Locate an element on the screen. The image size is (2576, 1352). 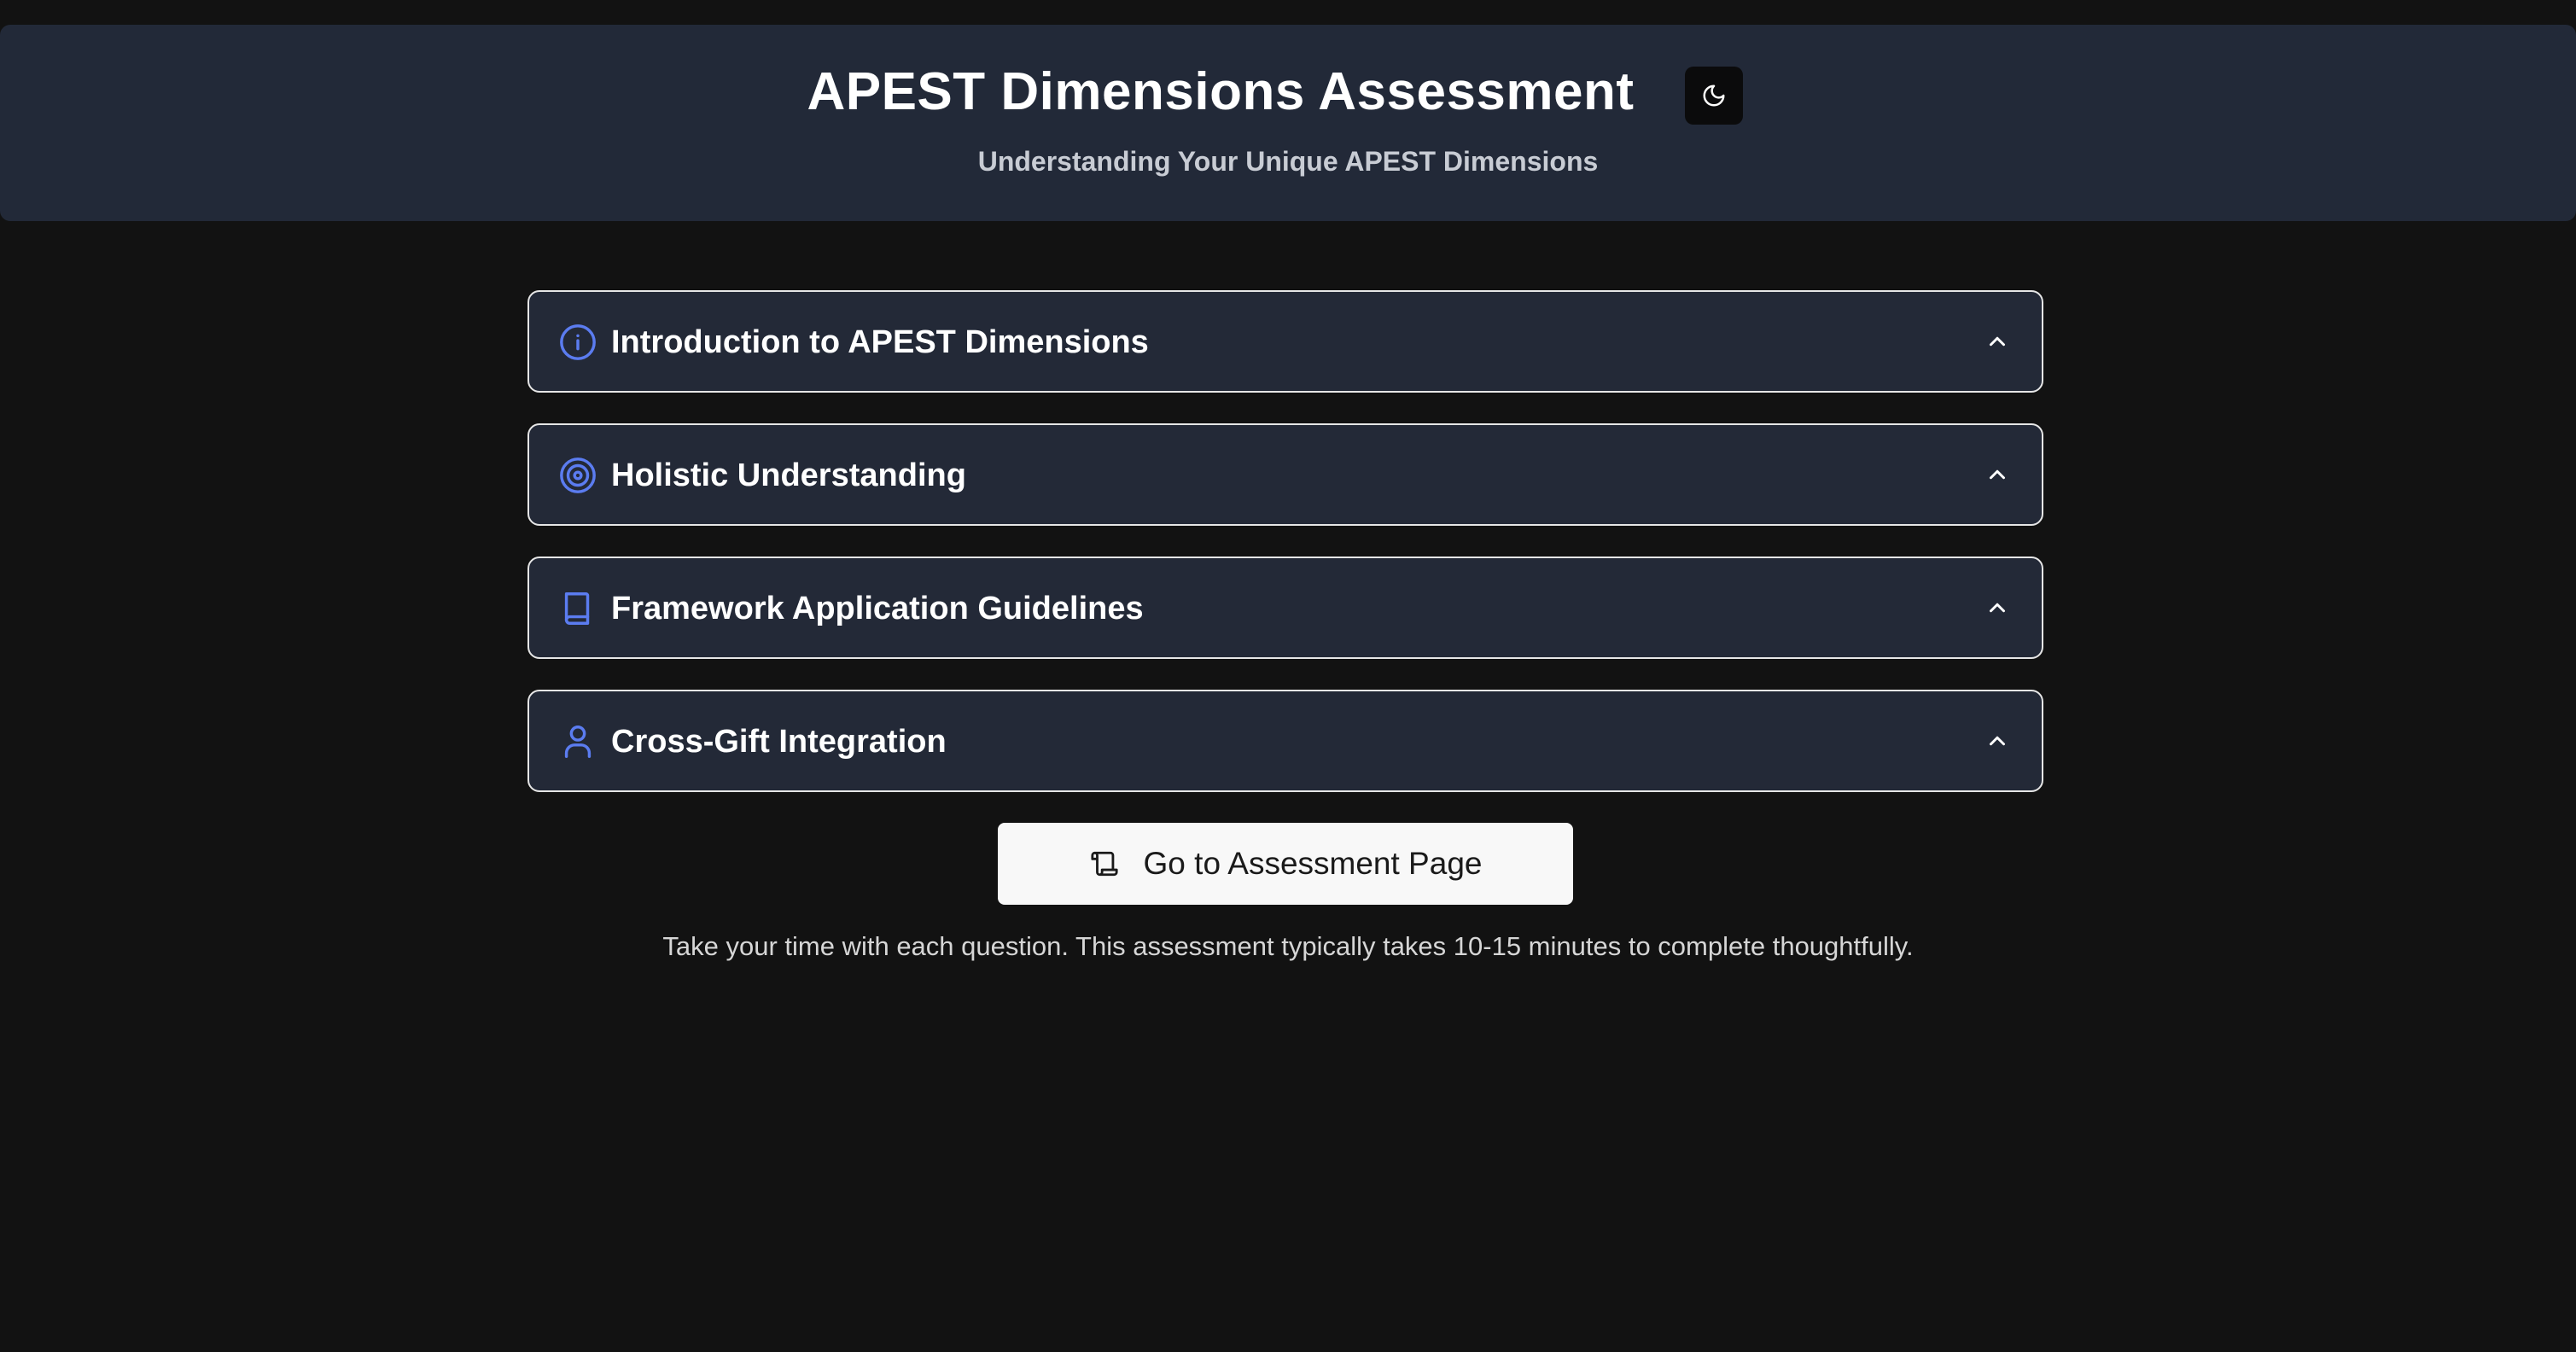
go-to-assessment-button: Go to Assessment Page is located at coordinates (1285, 864).